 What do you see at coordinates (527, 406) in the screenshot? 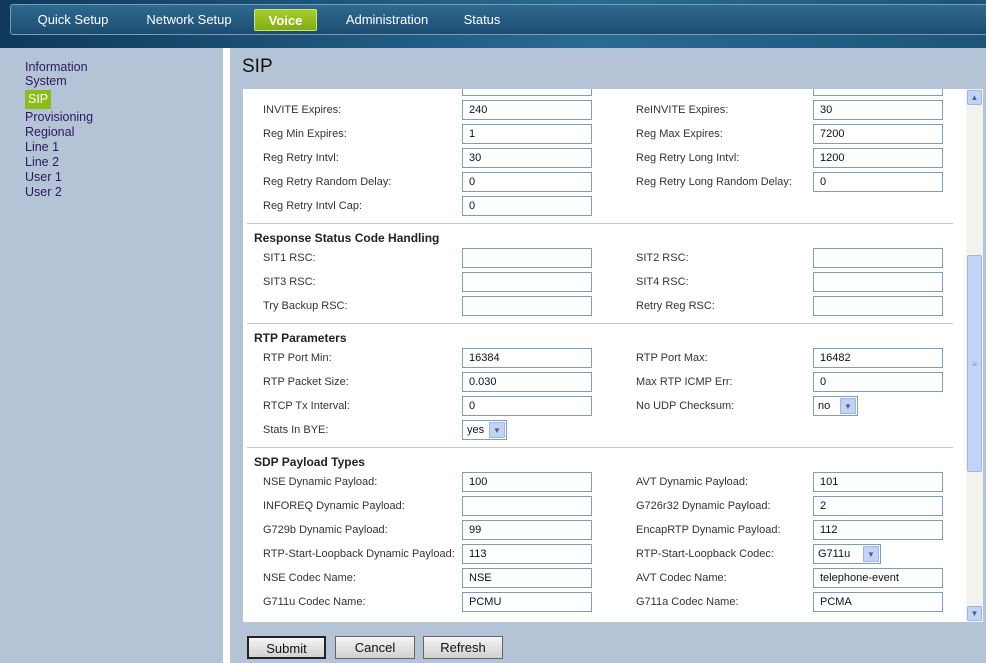
I see `rtcp-tx-interval-input: 0` at bounding box center [527, 406].